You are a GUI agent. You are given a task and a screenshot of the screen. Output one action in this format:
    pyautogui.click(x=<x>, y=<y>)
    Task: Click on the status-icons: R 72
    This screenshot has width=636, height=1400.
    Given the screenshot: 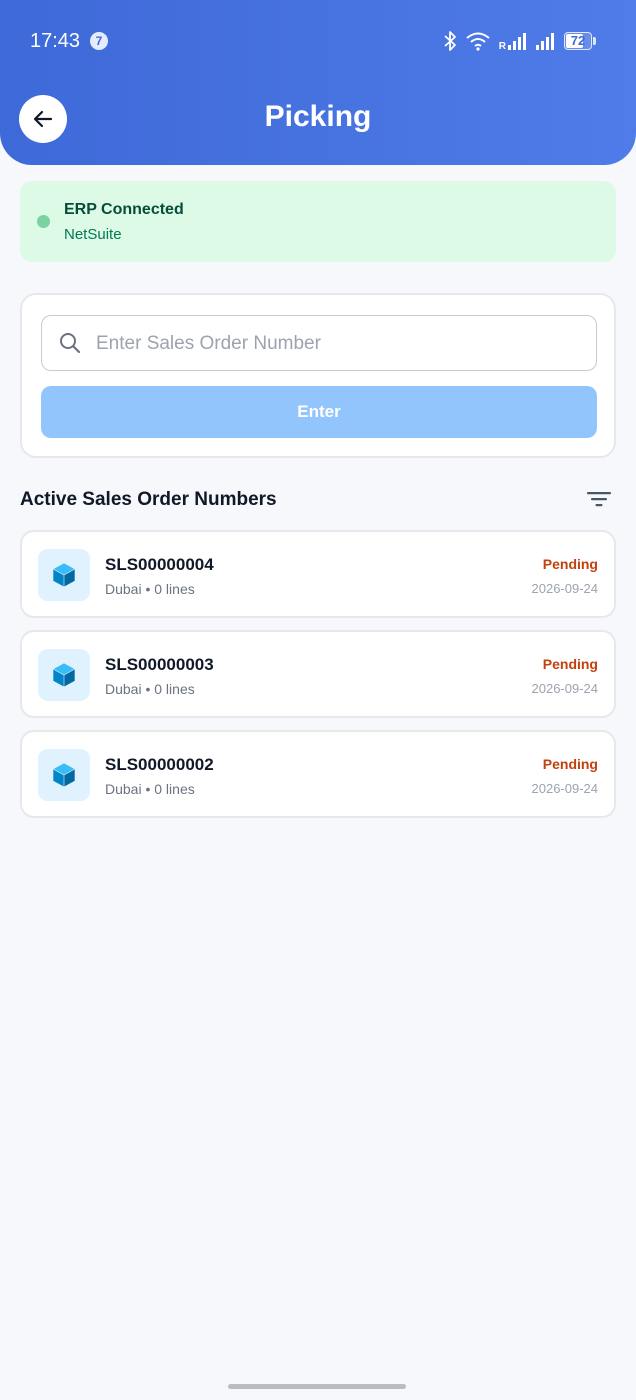 What is the action you would take?
    pyautogui.click(x=519, y=41)
    